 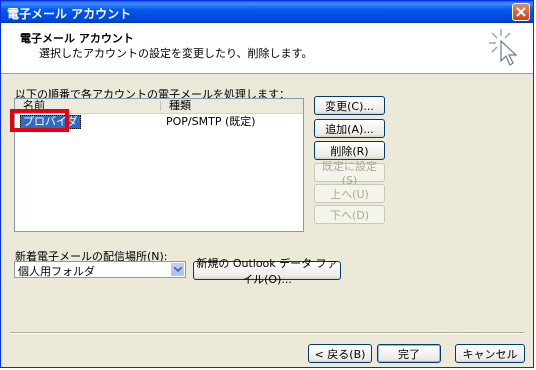 I want to click on close-icon, so click(x=521, y=12).